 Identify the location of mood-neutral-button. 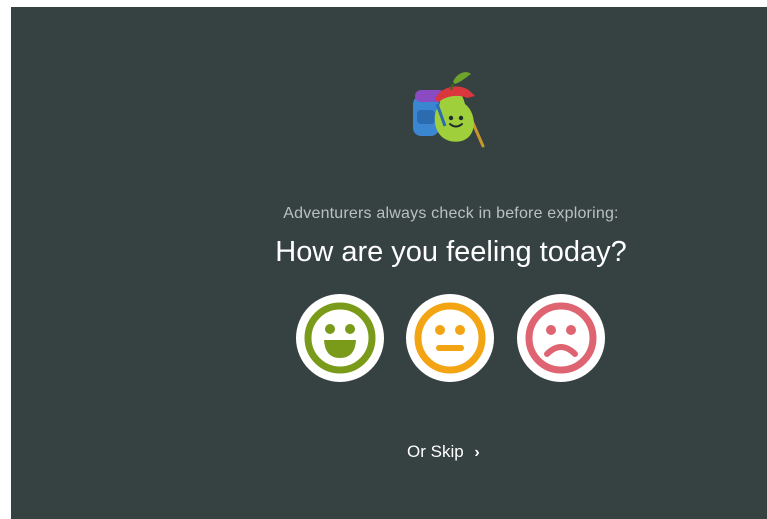
(450, 338).